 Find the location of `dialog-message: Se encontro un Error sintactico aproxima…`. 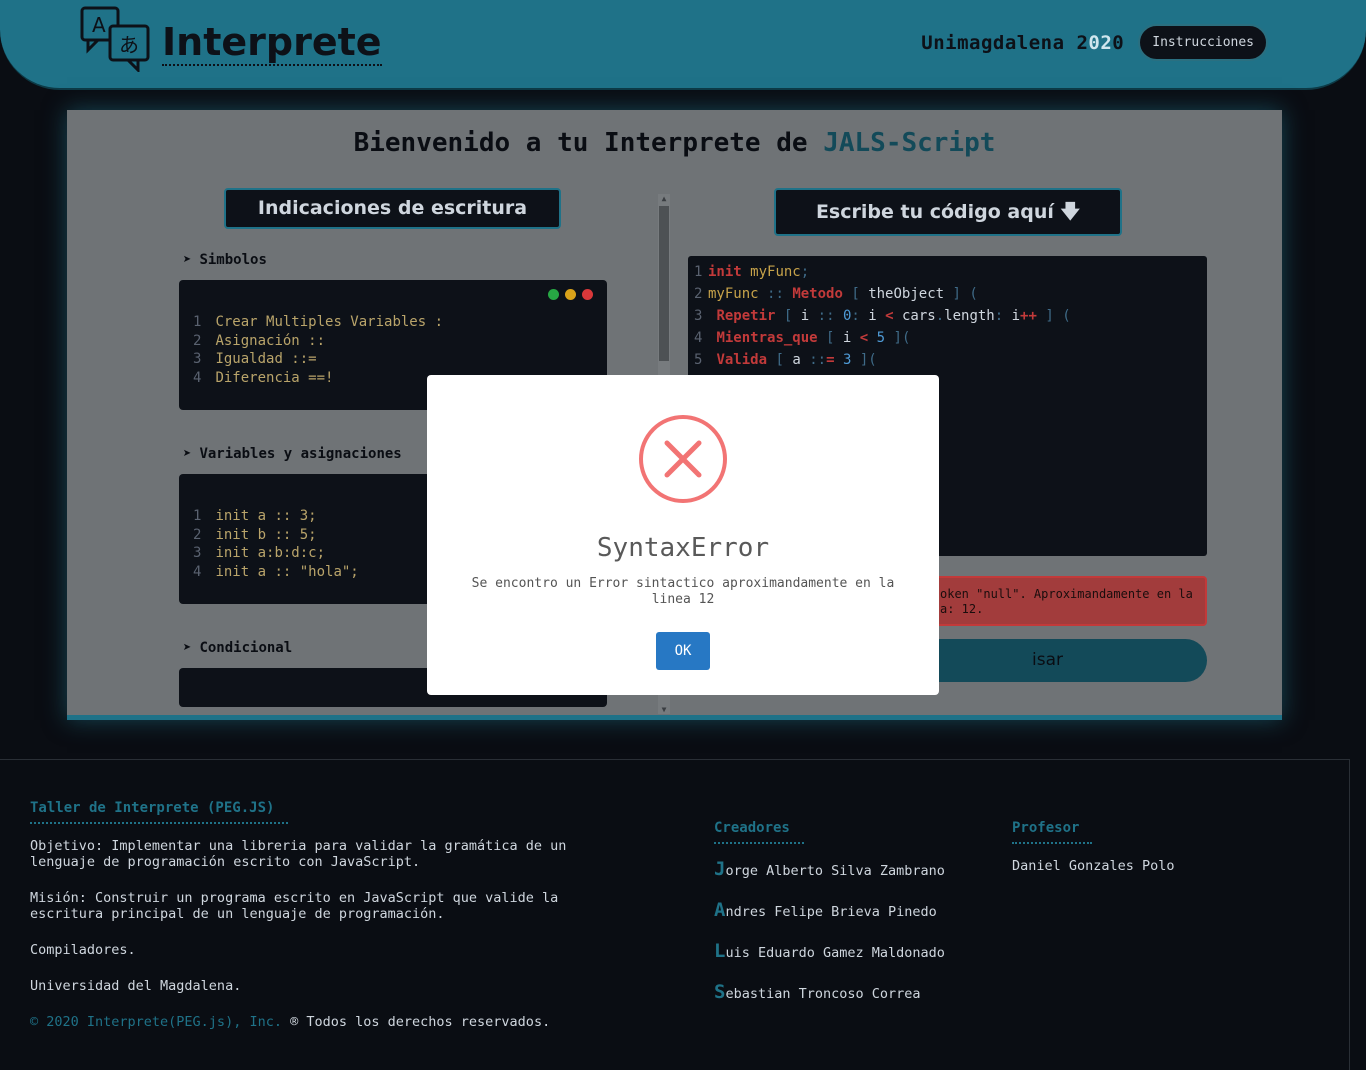

dialog-message: Se encontro un Error sintactico aproxima… is located at coordinates (683, 591).